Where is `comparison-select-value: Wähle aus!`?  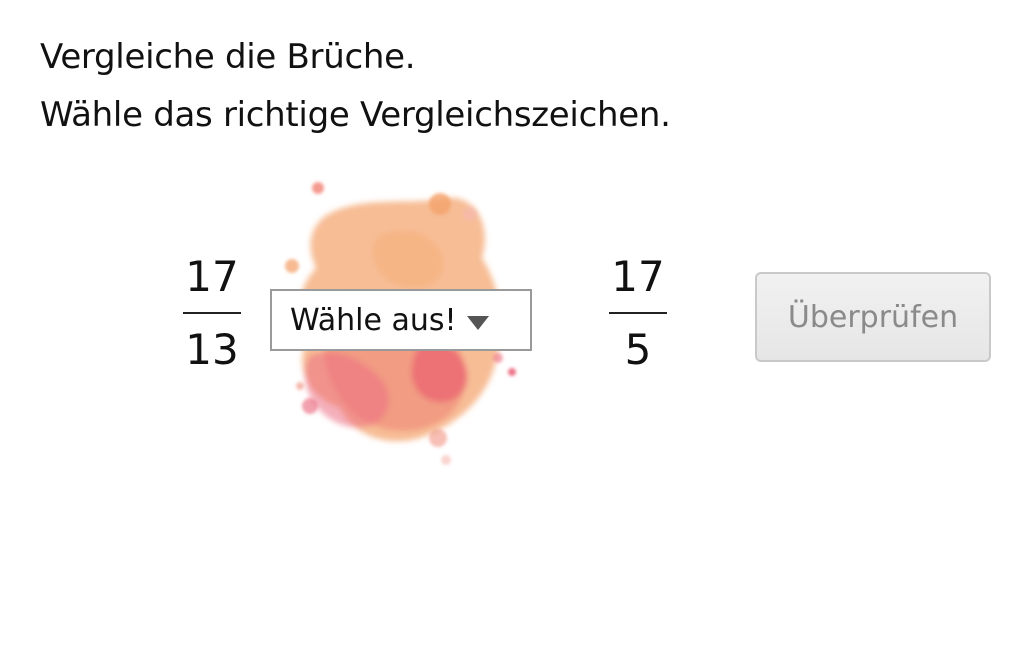
comparison-select-value: Wähle aus! is located at coordinates (373, 320).